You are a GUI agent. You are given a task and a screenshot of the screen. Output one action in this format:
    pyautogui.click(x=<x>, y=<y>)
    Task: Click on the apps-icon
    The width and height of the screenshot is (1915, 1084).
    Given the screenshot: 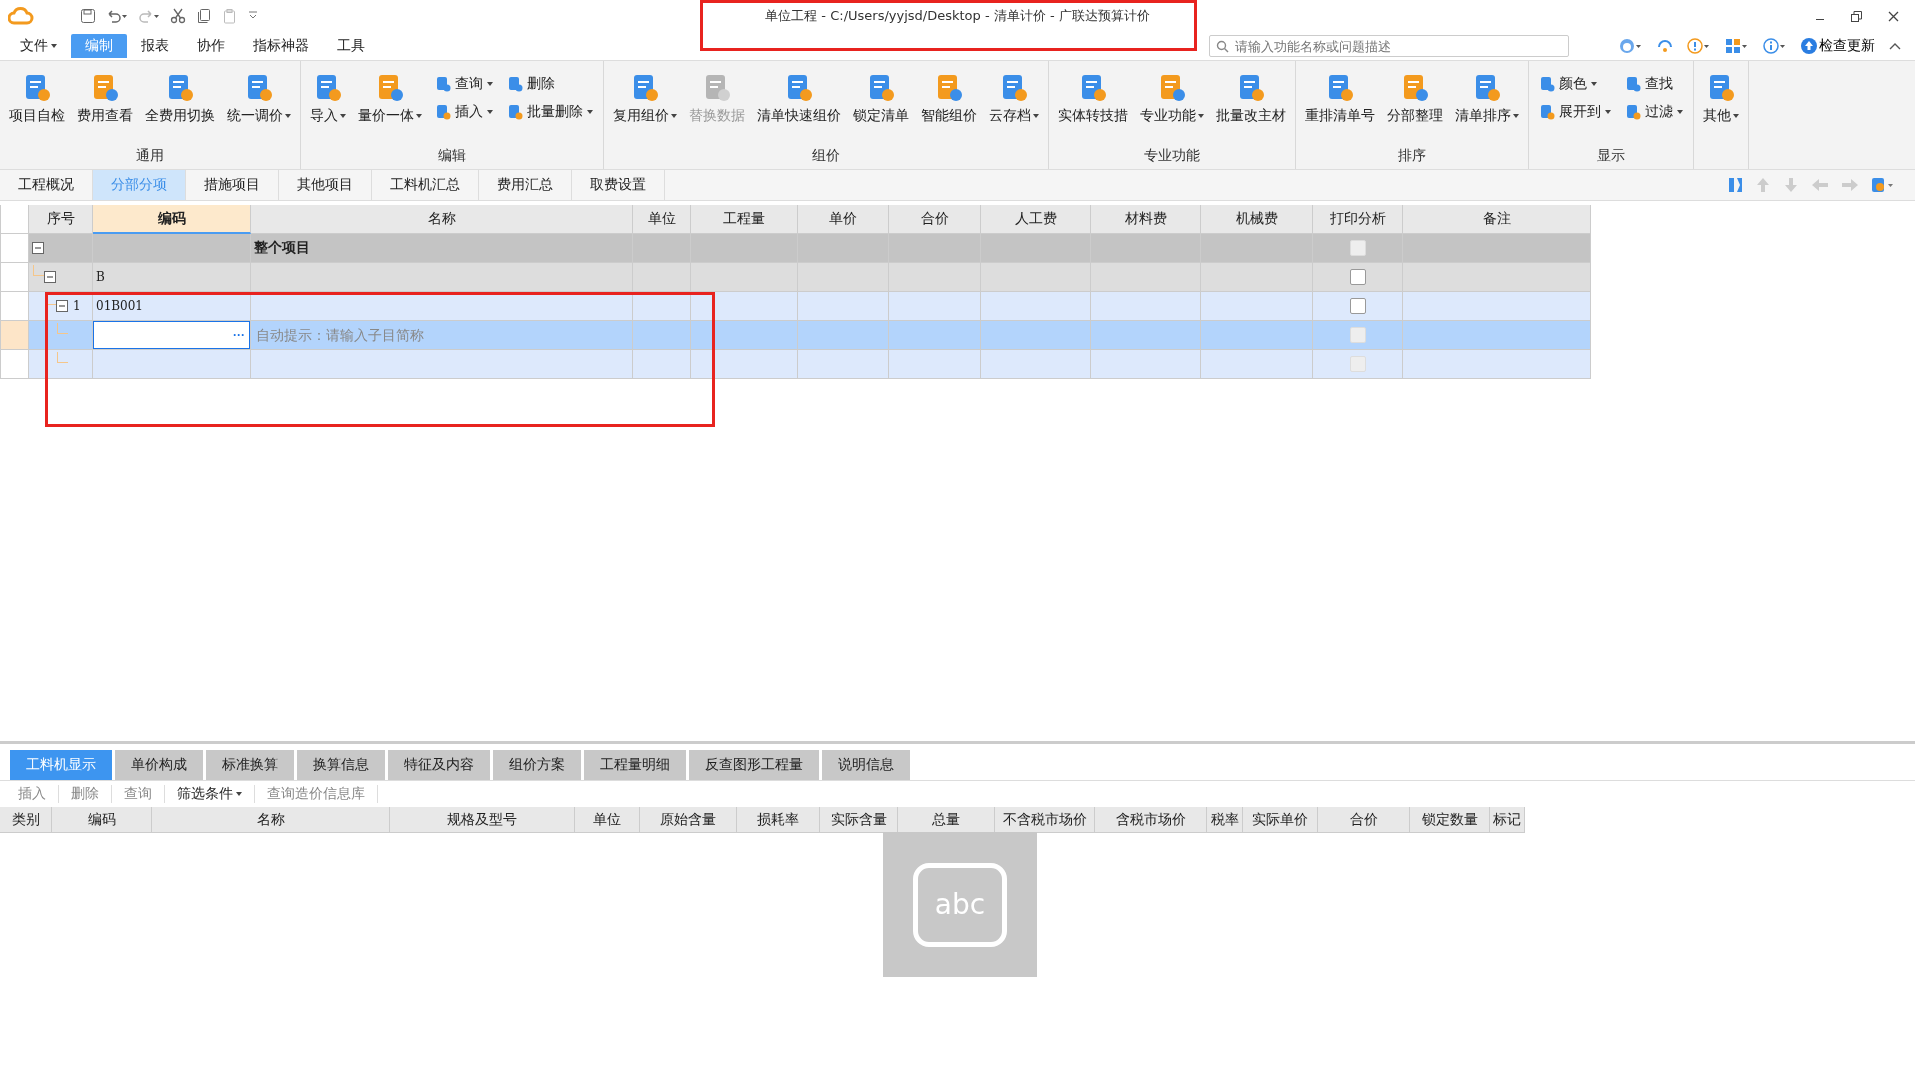 What is the action you would take?
    pyautogui.click(x=1737, y=46)
    